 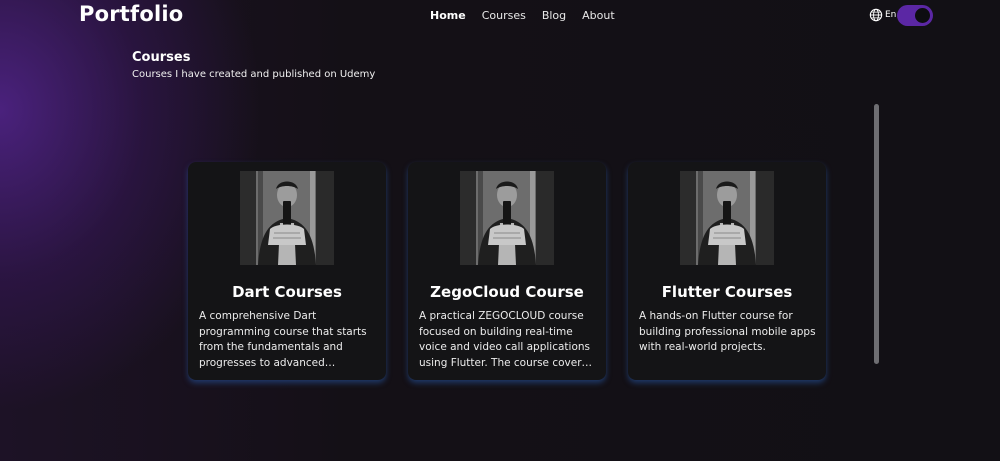 What do you see at coordinates (131, 14) in the screenshot?
I see `brand-logo: Portfolio` at bounding box center [131, 14].